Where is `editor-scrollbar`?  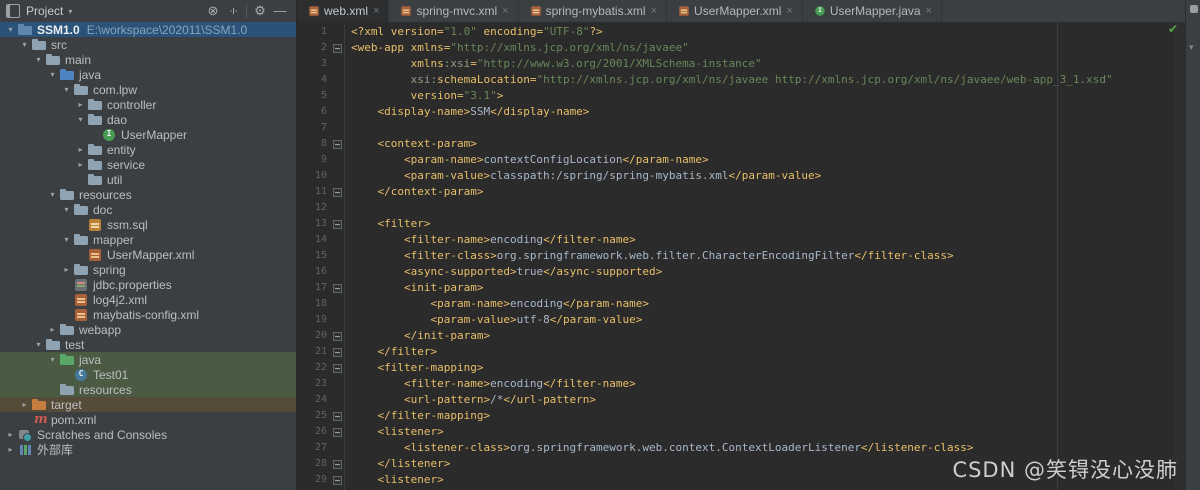 editor-scrollbar is located at coordinates (1179, 256).